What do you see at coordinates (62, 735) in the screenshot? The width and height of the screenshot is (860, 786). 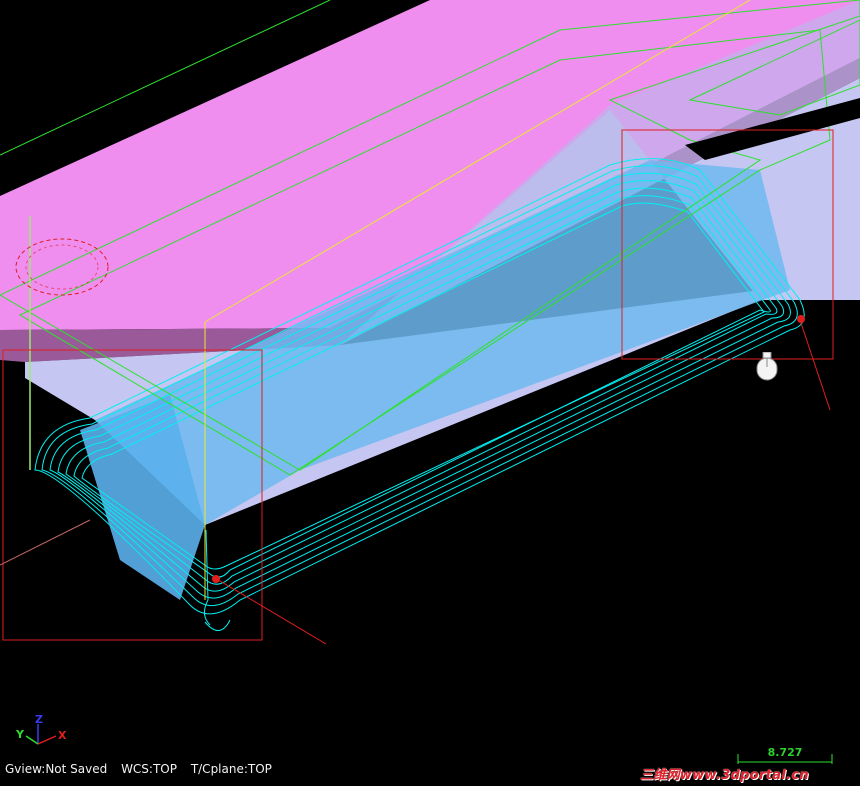 I see `axis-label-x: X` at bounding box center [62, 735].